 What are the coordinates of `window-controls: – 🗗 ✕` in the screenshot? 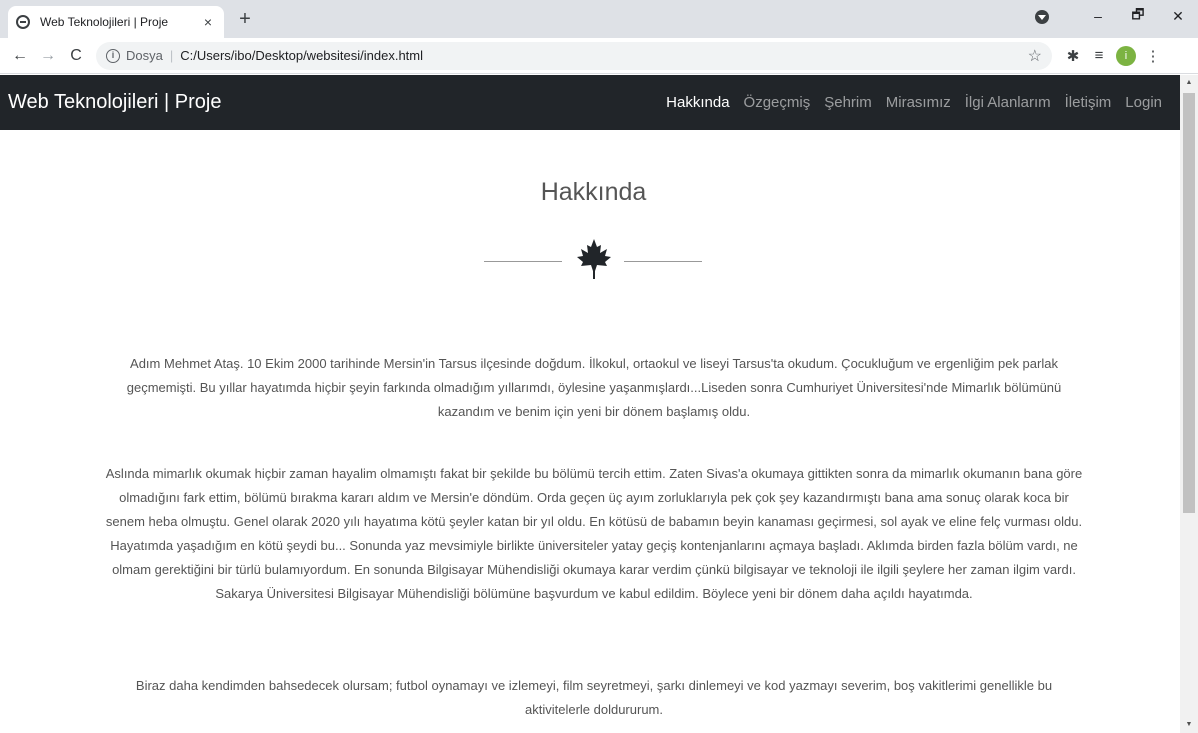 It's located at (1138, 16).